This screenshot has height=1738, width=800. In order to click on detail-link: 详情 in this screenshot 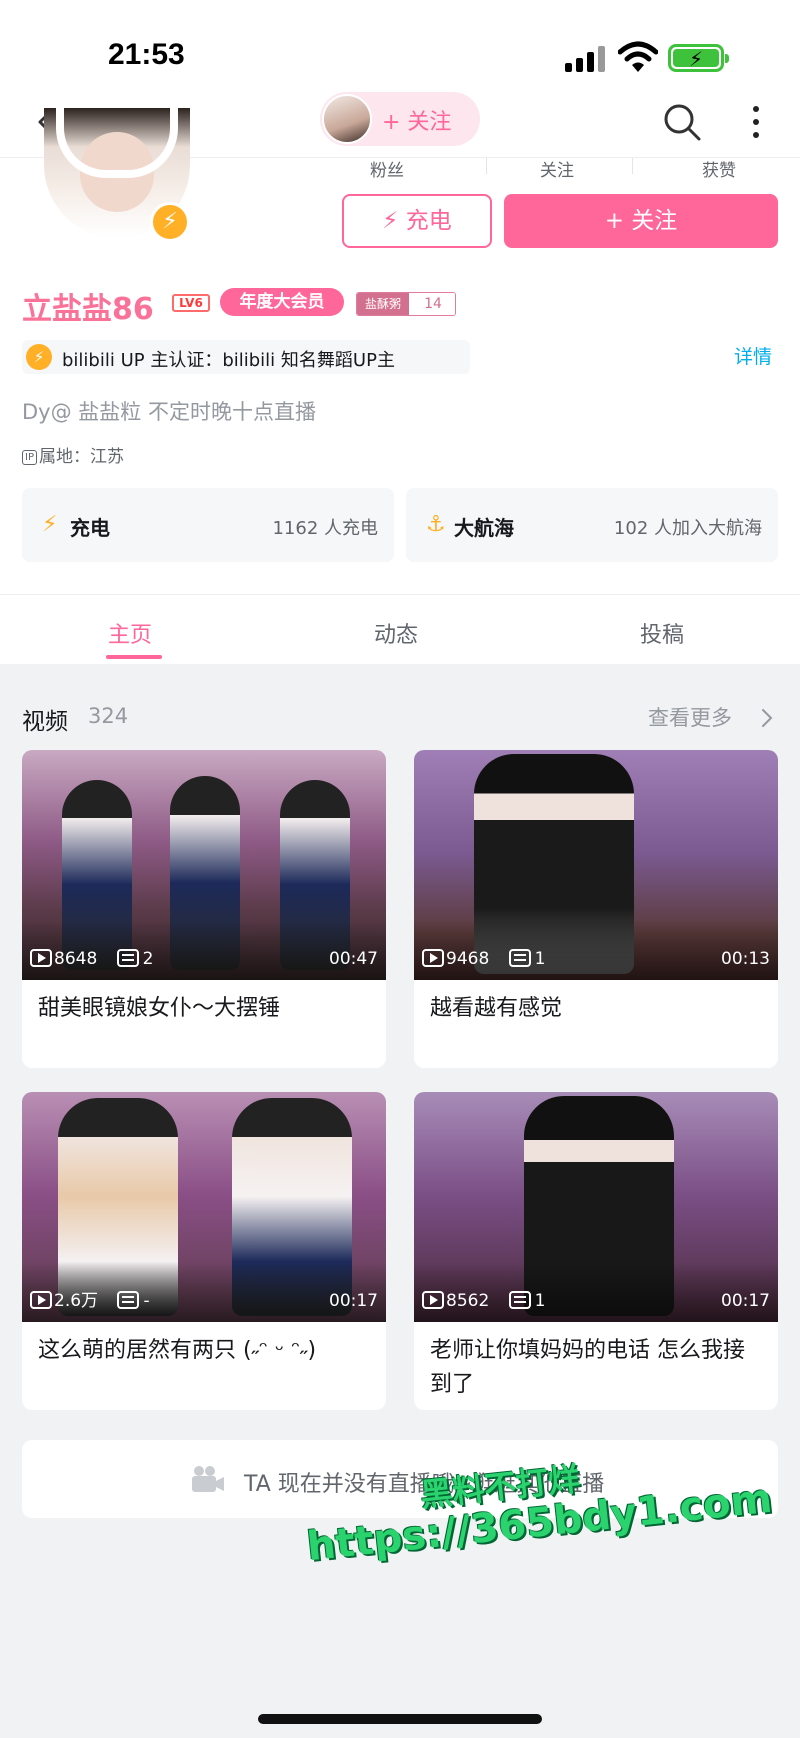, I will do `click(753, 355)`.